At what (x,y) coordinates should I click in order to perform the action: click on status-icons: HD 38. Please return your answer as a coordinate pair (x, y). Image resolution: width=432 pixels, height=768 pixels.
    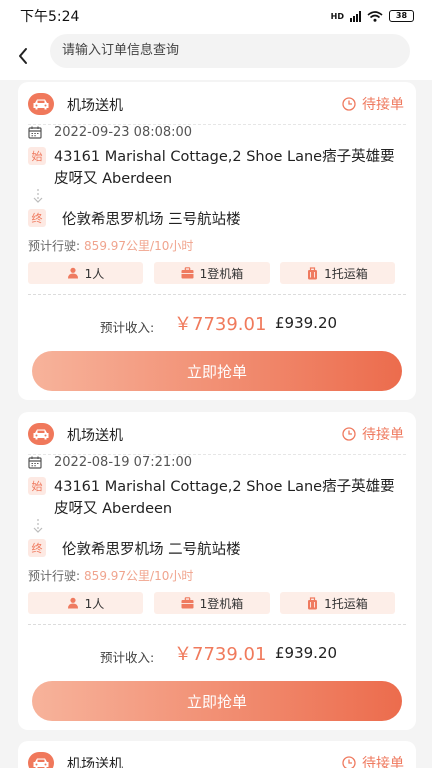
    Looking at the image, I should click on (372, 16).